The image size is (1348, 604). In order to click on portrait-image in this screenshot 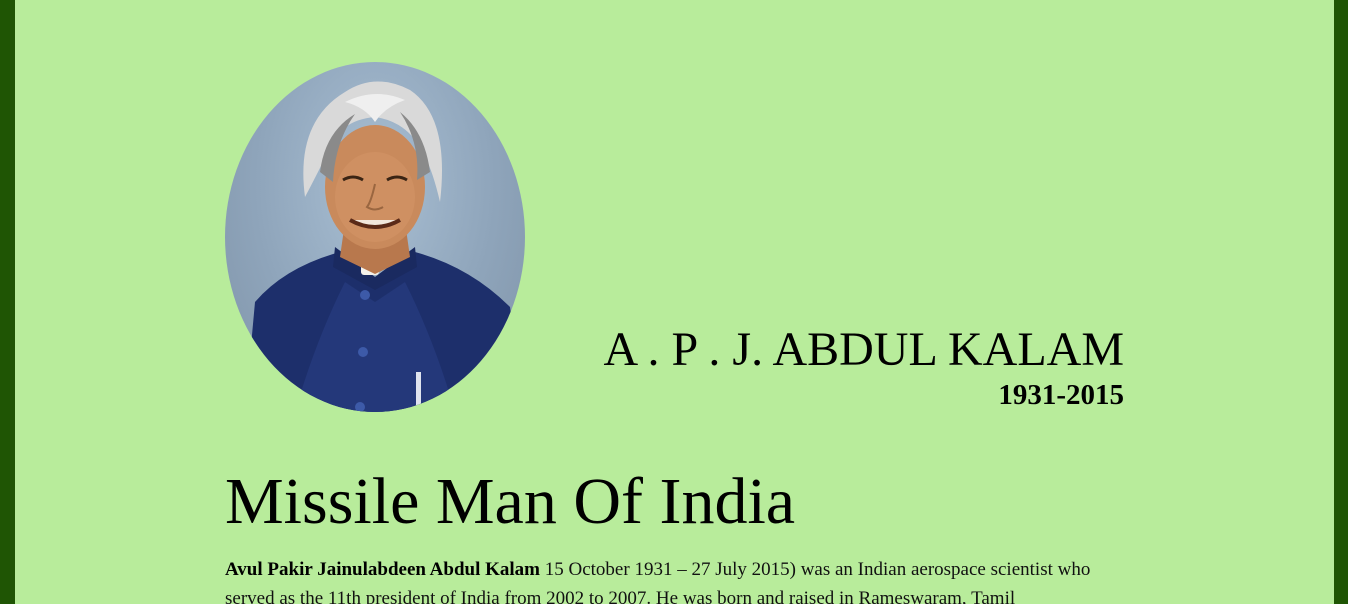, I will do `click(375, 237)`.